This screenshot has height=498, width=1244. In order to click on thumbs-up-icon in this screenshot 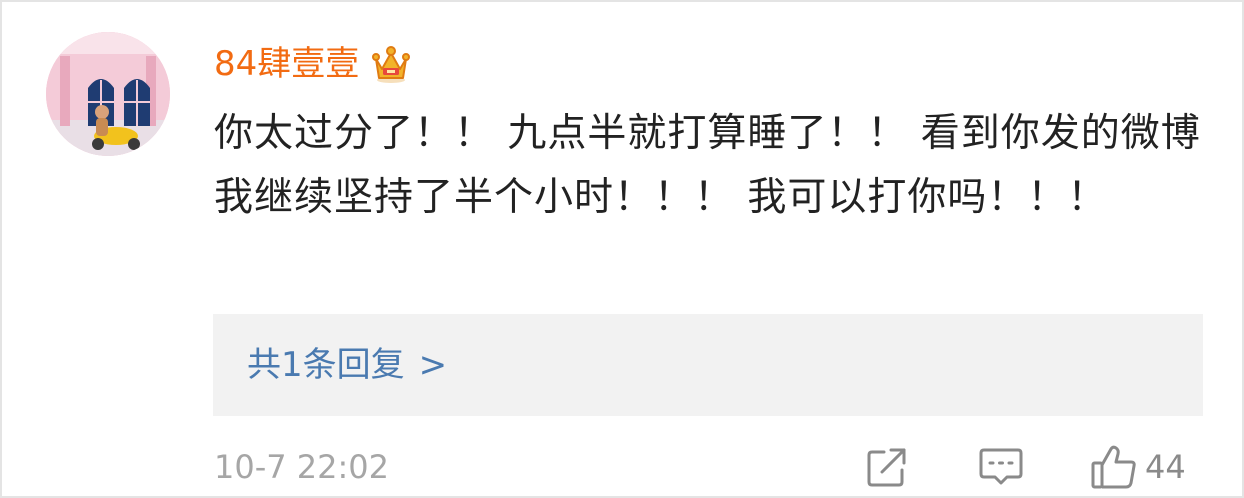, I will do `click(1113, 467)`.